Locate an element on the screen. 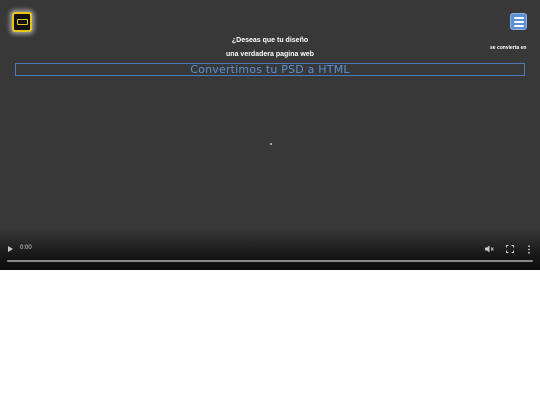  fullscreen-icon is located at coordinates (510, 249).